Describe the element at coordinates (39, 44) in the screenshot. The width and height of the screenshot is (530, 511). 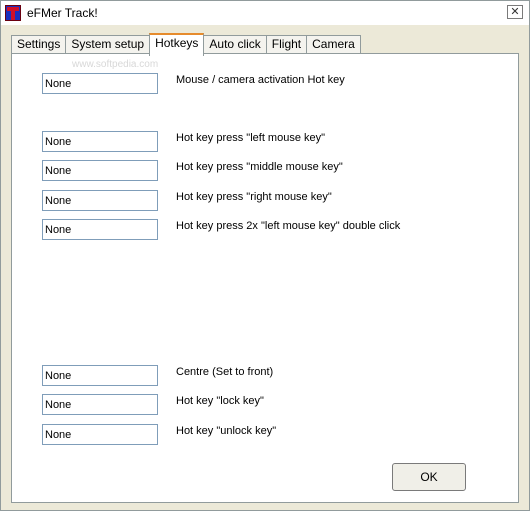
I see `tab-settings: Settings` at that location.